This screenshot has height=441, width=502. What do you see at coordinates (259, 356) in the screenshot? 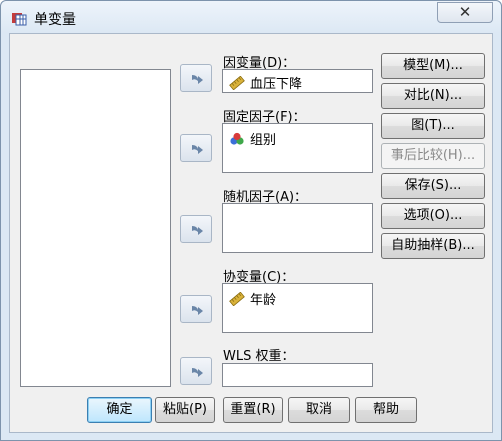
I see `wls-weight-label: WLS 权重：` at bounding box center [259, 356].